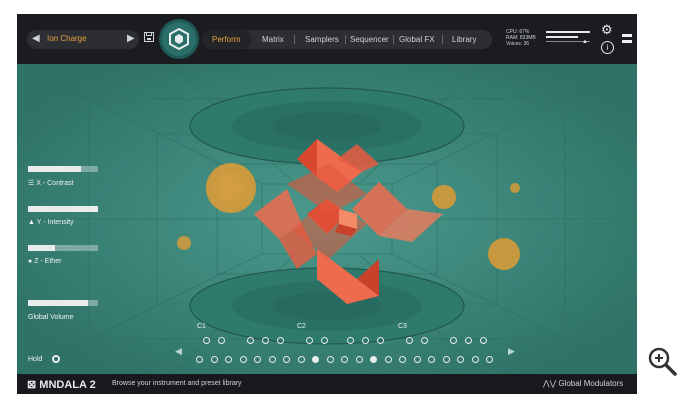 The width and height of the screenshot is (685, 403). What do you see at coordinates (511, 351) in the screenshot?
I see `octave-right-arrow-icon: ▶` at bounding box center [511, 351].